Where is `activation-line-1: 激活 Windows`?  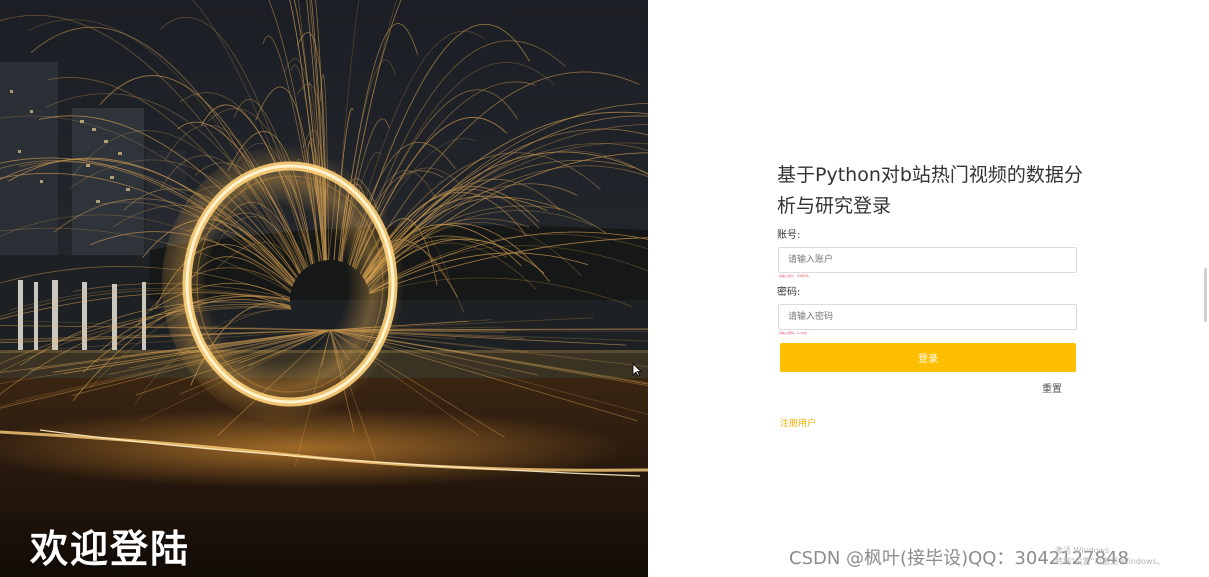 activation-line-1: 激活 Windows is located at coordinates (1082, 550).